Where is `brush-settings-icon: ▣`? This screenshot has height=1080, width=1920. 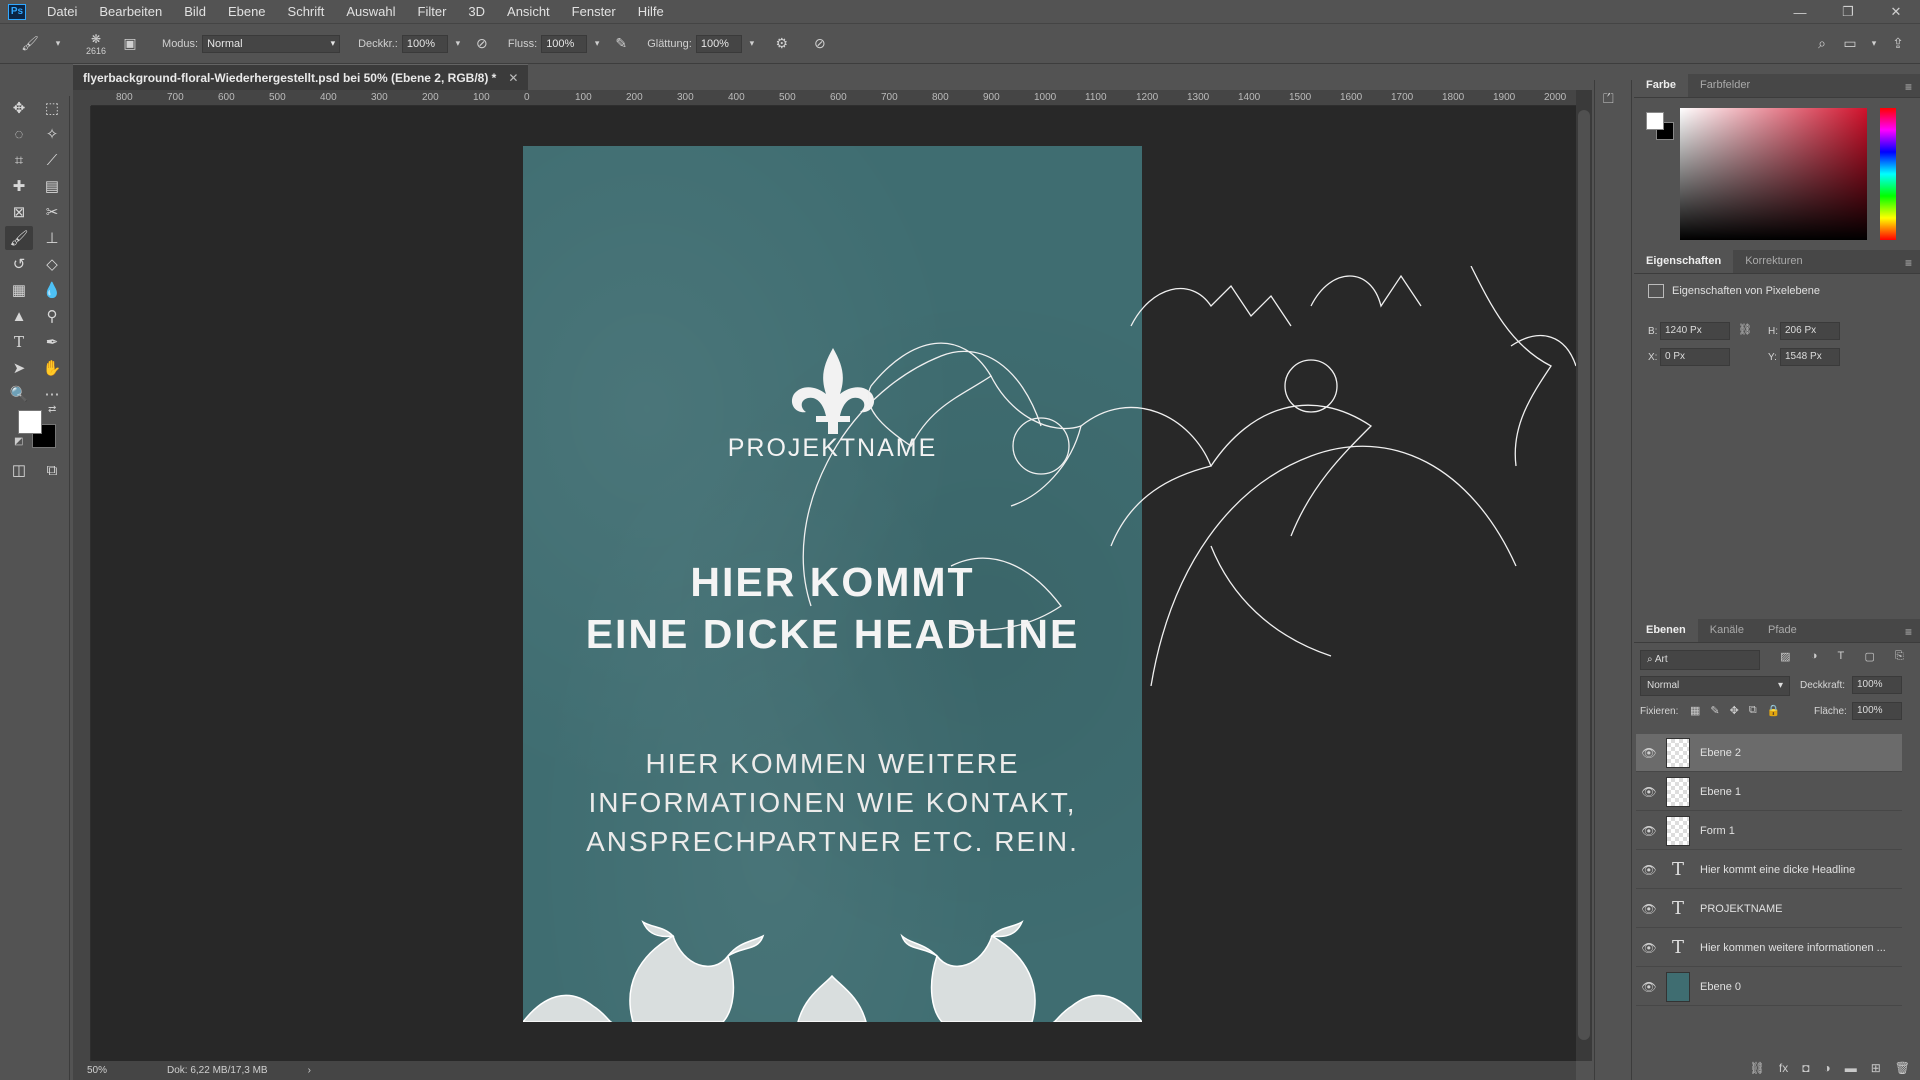
brush-settings-icon: ▣ is located at coordinates (130, 44).